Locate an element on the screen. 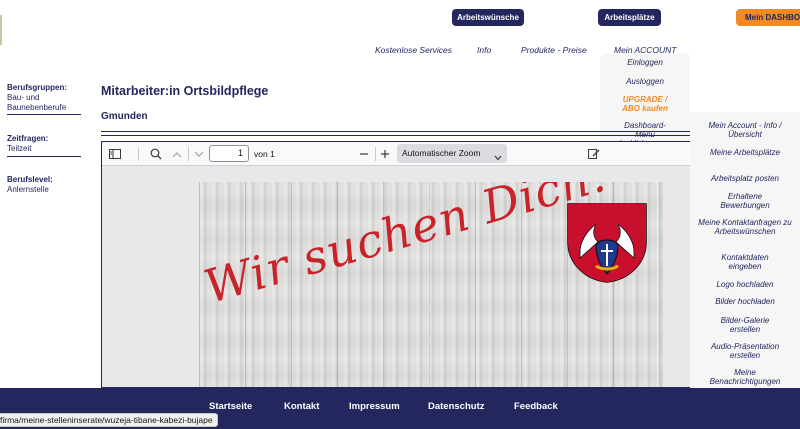 Image resolution: width=800 pixels, height=429 pixels. dashboard-item-kontaktdaten: Kontaktdaten eingeben is located at coordinates (745, 262).